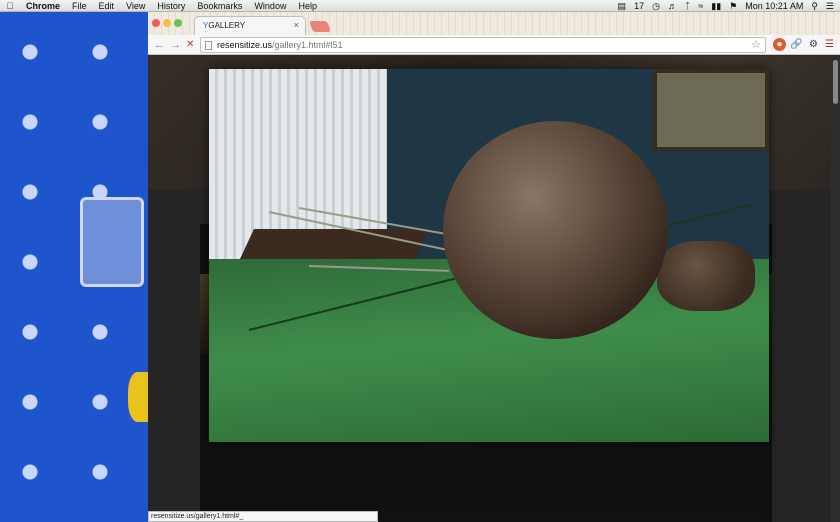 The image size is (840, 522). I want to click on battery-icon: ▮▮, so click(716, 6).